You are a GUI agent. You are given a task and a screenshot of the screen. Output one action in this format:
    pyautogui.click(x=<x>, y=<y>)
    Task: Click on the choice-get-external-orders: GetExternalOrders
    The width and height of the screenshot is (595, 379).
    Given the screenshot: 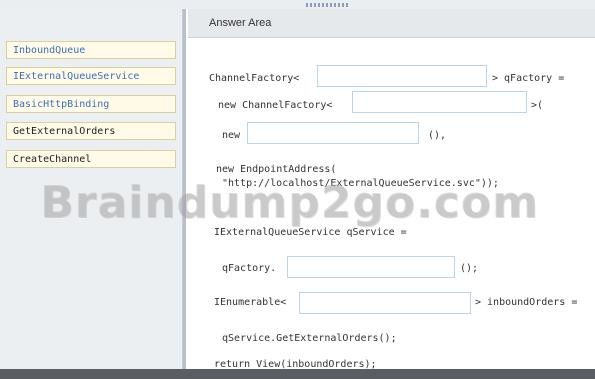 What is the action you would take?
    pyautogui.click(x=91, y=131)
    